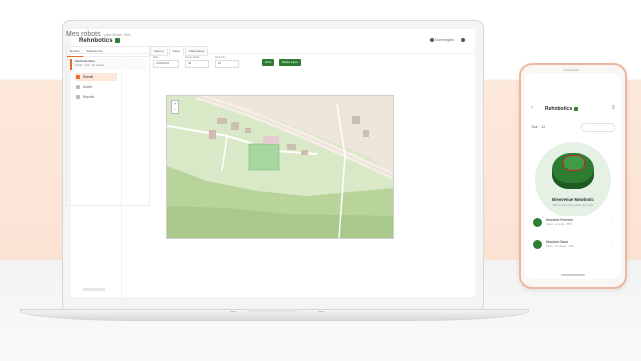 The width and height of the screenshot is (641, 361). What do you see at coordinates (175, 110) in the screenshot?
I see `zoom-out-button: −` at bounding box center [175, 110].